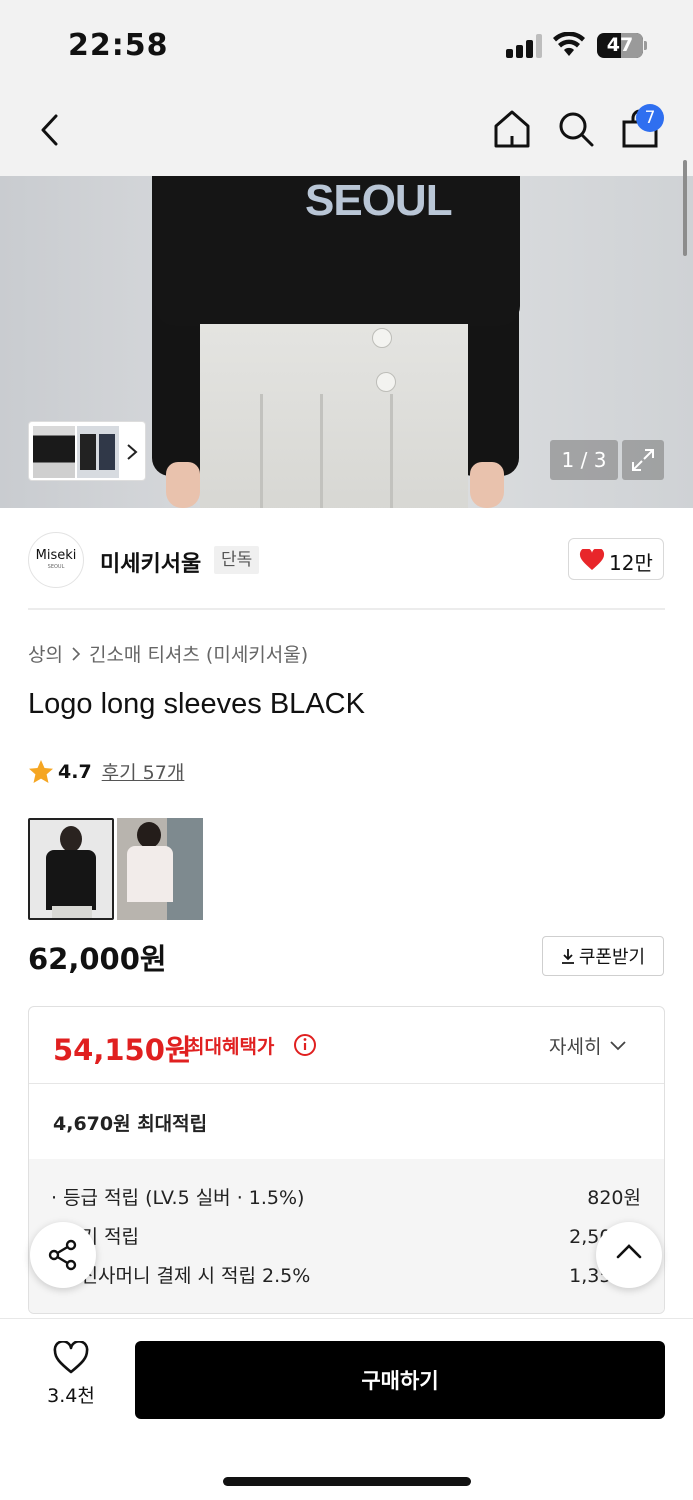 The width and height of the screenshot is (693, 1500). I want to click on scroll-to-top-button, so click(629, 1255).